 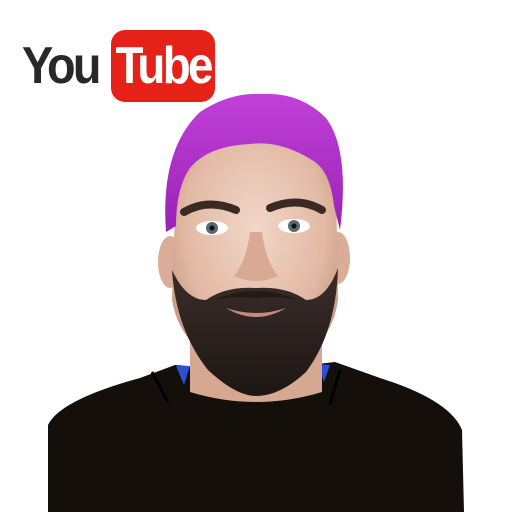 I want to click on logo-you-text: You, so click(x=62, y=66).